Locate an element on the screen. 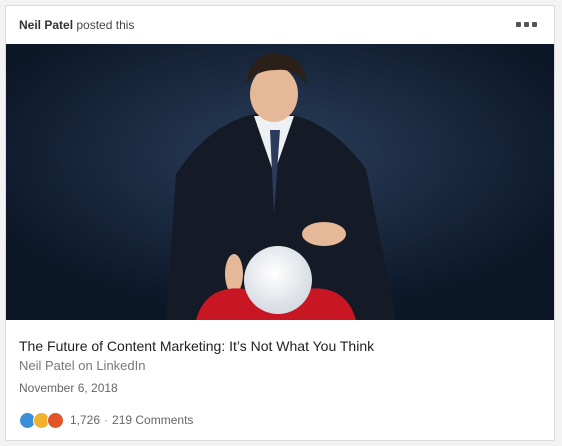  poster-line: Neil Patel posted this is located at coordinates (76, 25).